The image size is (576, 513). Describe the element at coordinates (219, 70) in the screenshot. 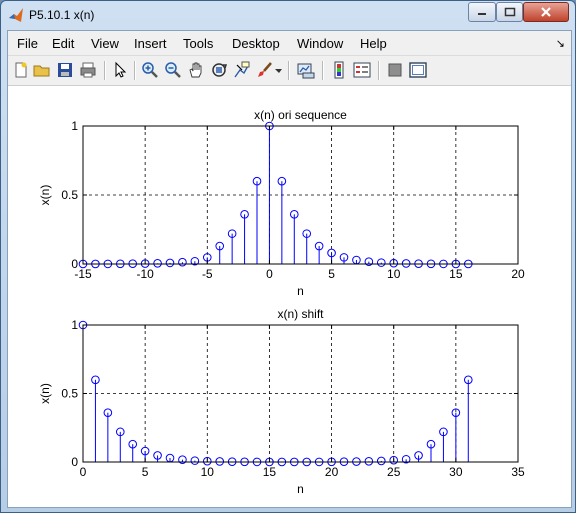

I see `rotate-3d-icon` at that location.